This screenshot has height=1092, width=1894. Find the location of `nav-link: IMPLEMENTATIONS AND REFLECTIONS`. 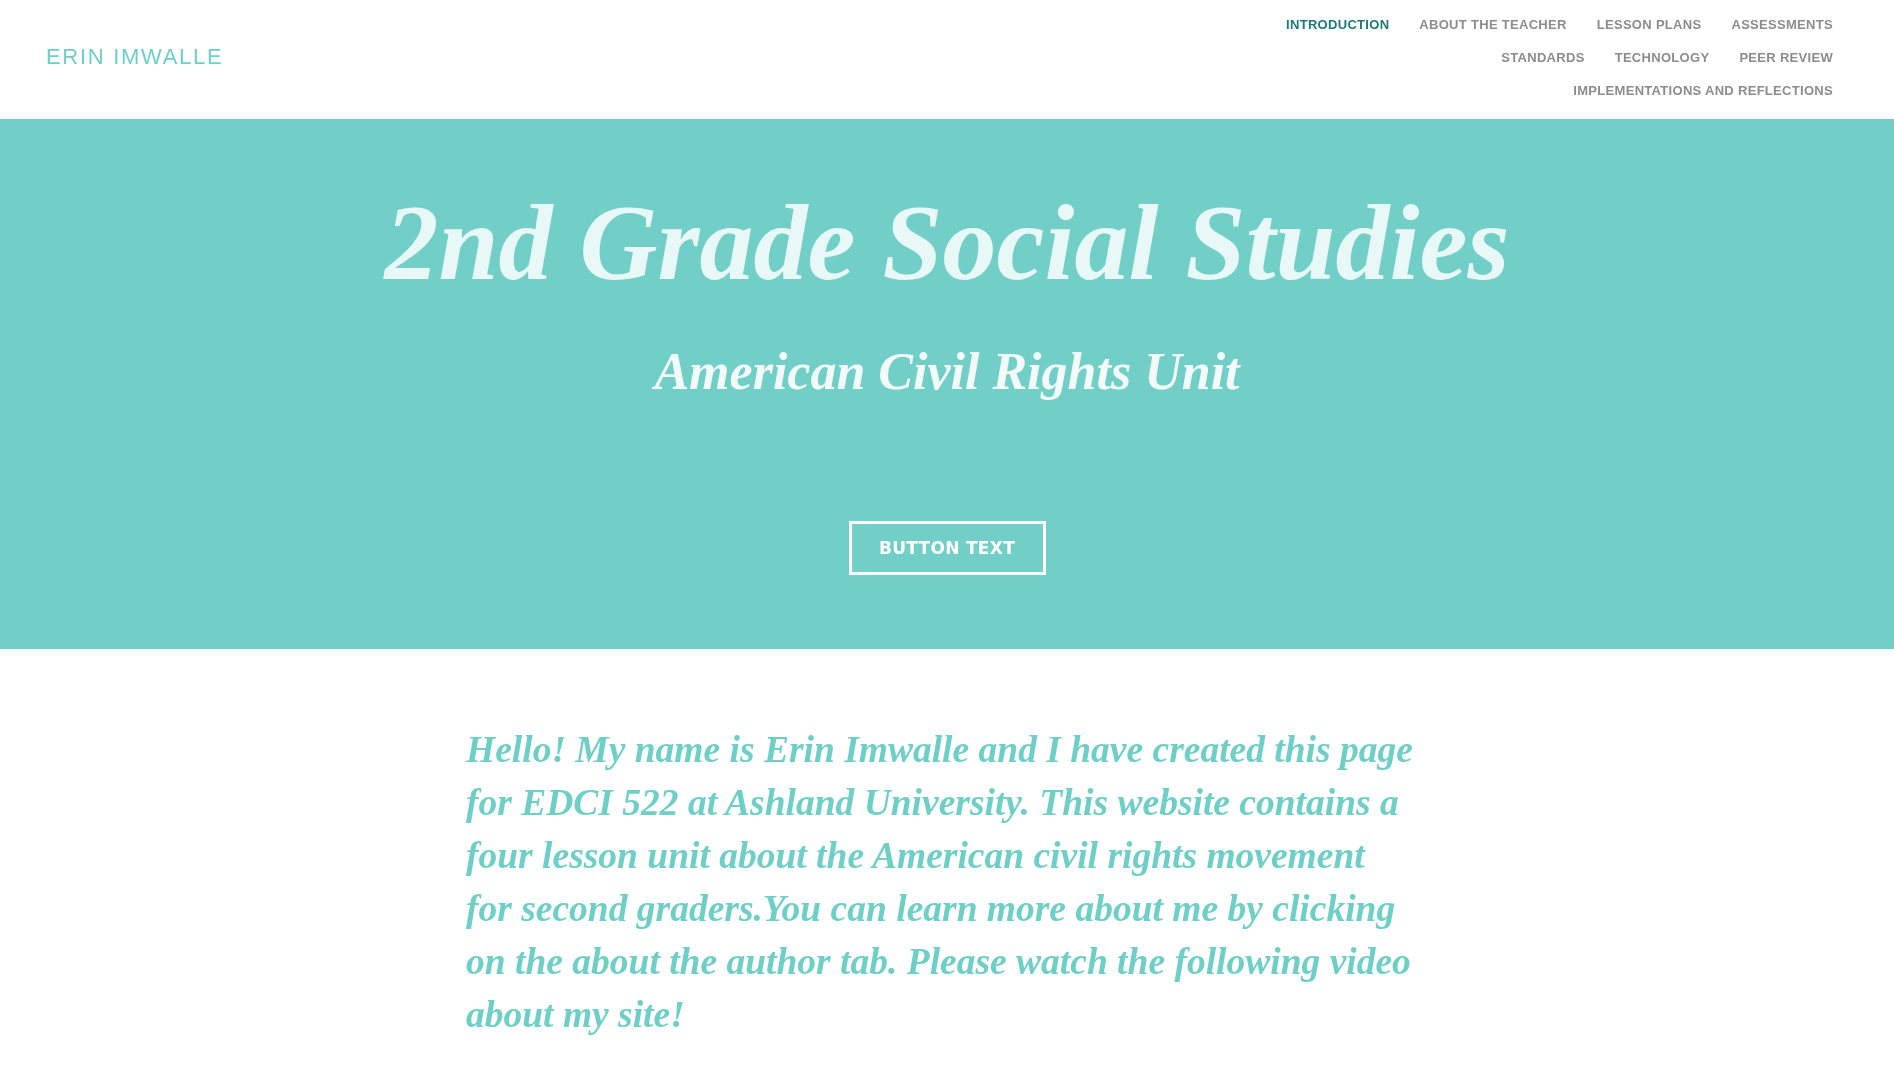

nav-link: IMPLEMENTATIONS AND REFLECTIONS is located at coordinates (1703, 90).